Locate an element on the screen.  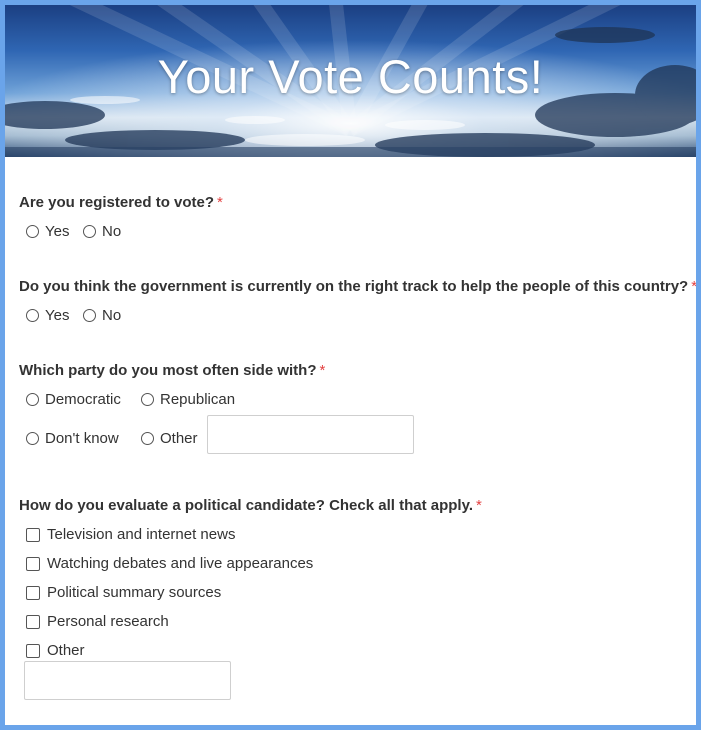
radio-government-yes: Yes is located at coordinates (47, 315).